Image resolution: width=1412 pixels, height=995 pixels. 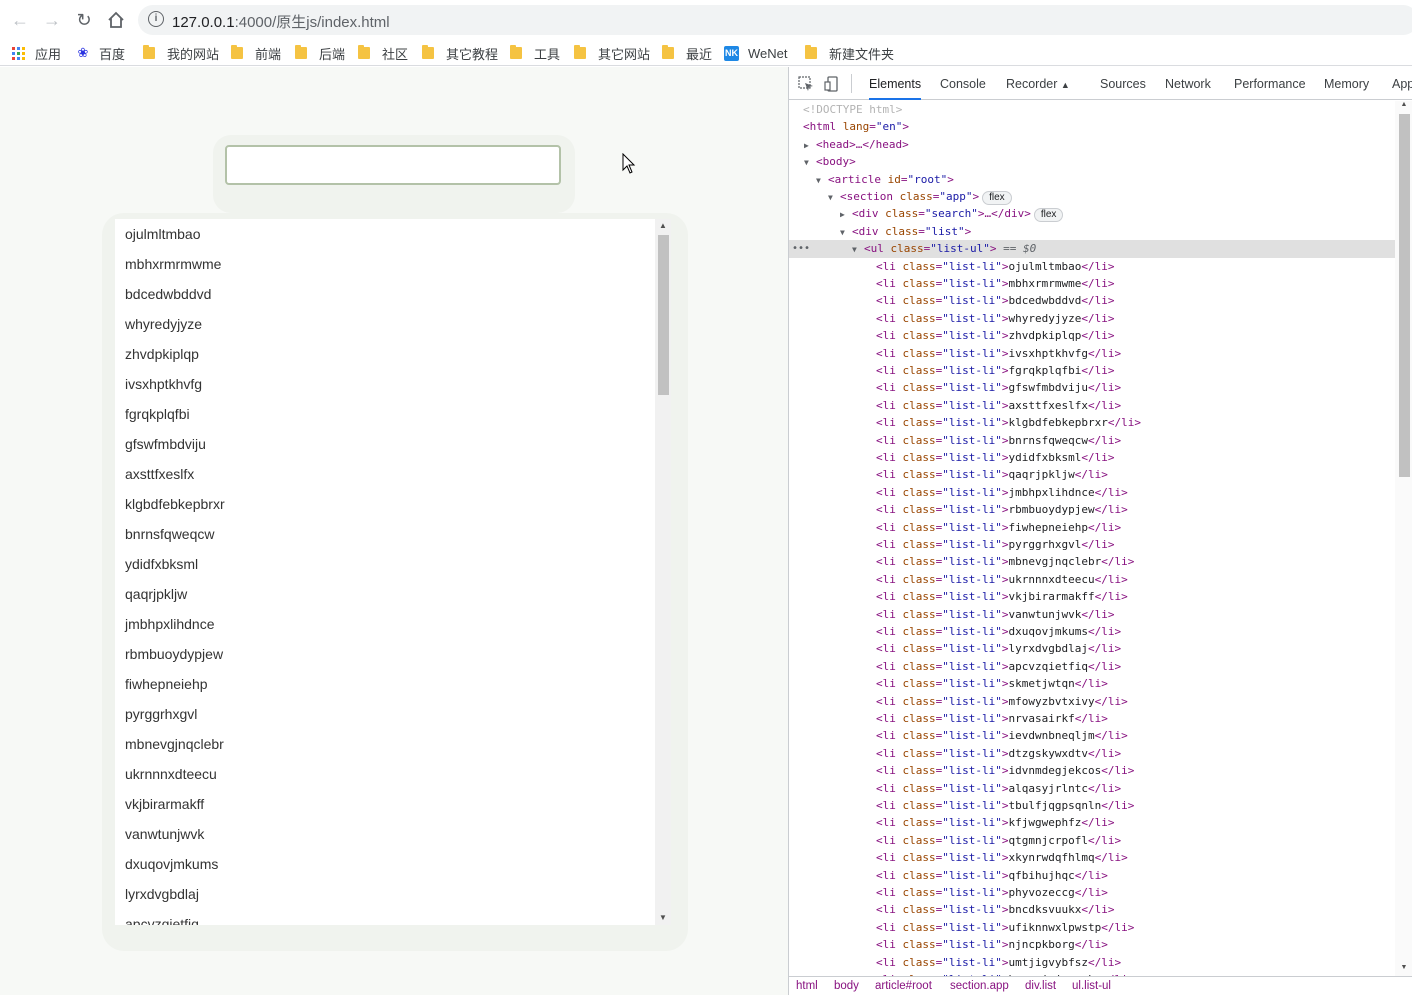 What do you see at coordinates (385, 917) in the screenshot?
I see `list-item: apcvzqietfiq` at bounding box center [385, 917].